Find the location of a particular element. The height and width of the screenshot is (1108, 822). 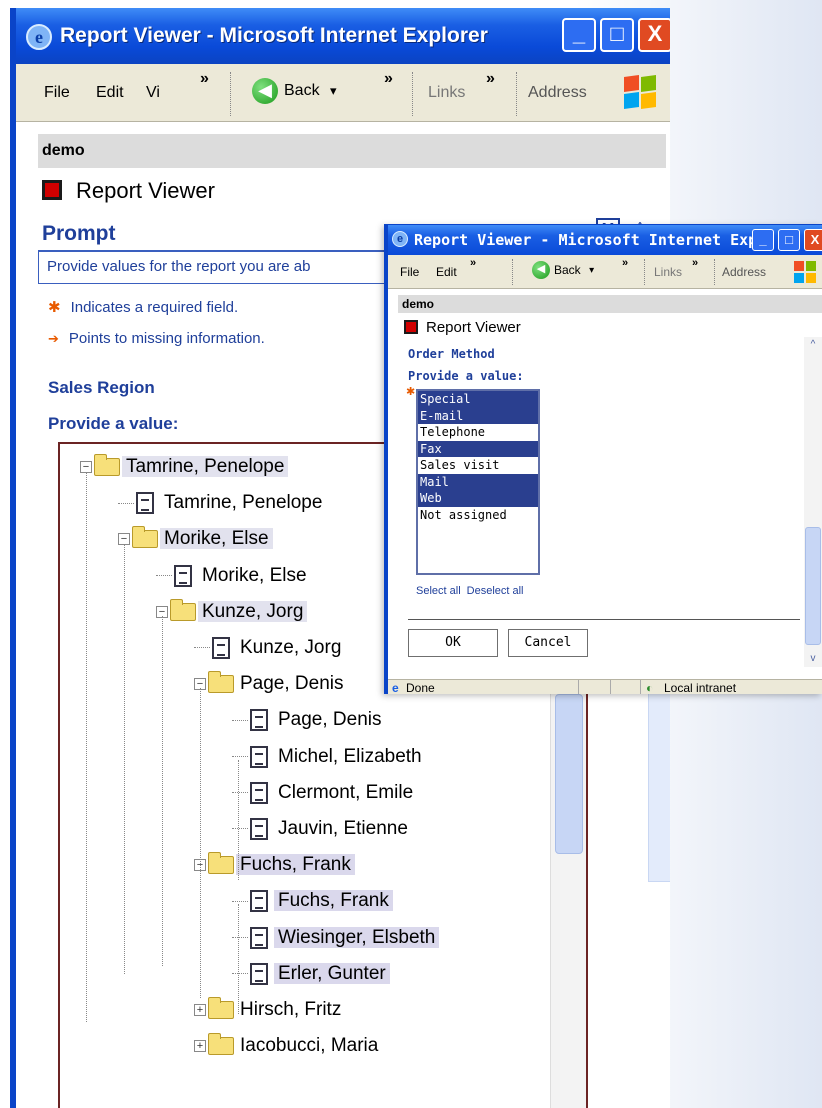

tree-leaf-node: Tamrine, Penelope is located at coordinates (222, 503).